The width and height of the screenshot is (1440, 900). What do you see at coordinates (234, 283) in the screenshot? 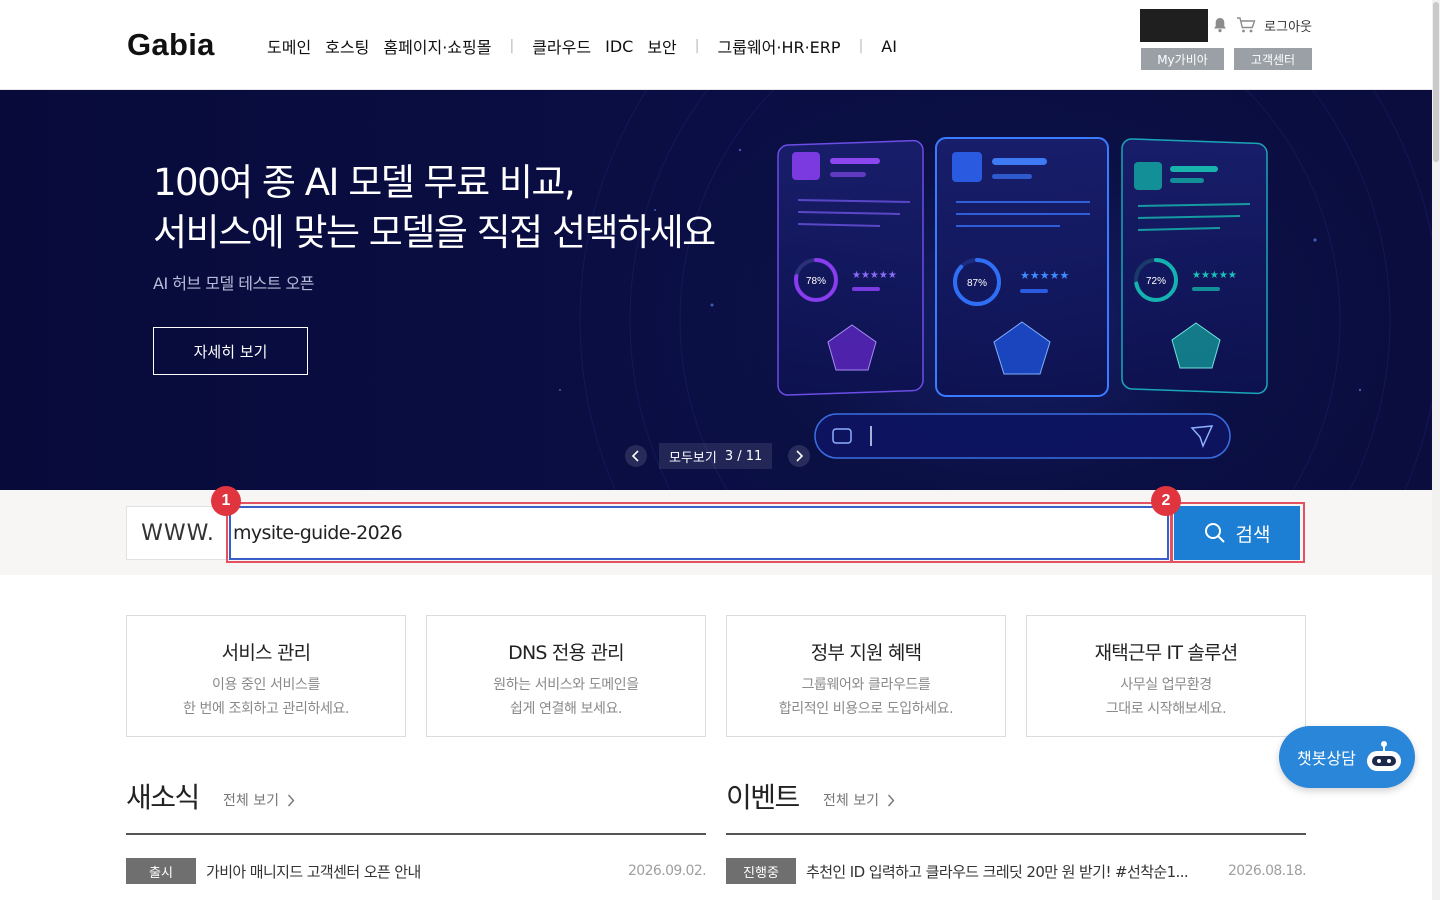
I see `hero-subtitle: AI 허브 모델 테스트 오픈` at bounding box center [234, 283].